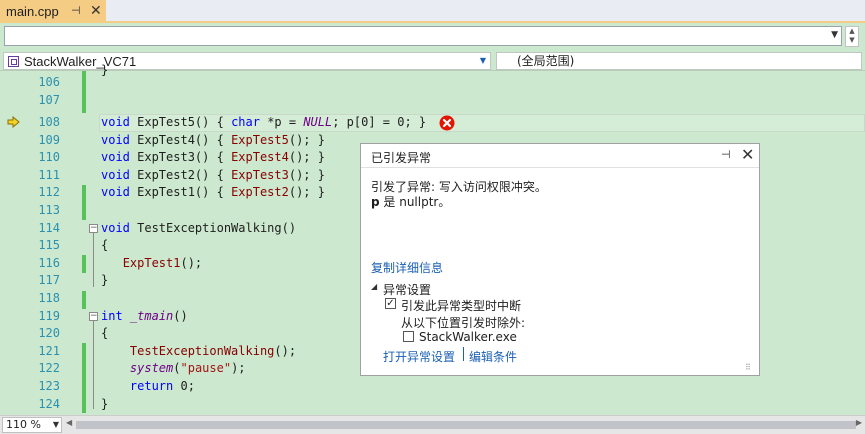 The height and width of the screenshot is (434, 865). What do you see at coordinates (213, 140) in the screenshot?
I see `code-line-109: void ExpTest4() { ExpTest5(); }` at bounding box center [213, 140].